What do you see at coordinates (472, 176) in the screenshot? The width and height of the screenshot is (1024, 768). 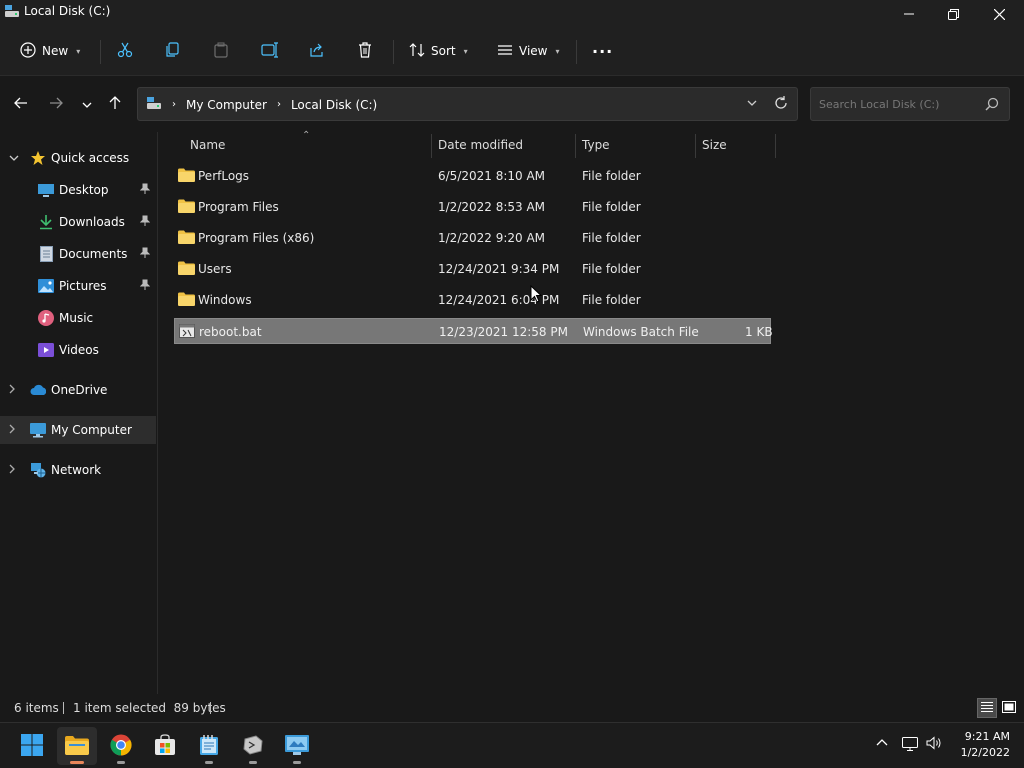 I see `file-row-perflogs: PerfLogs 6/5/2021 8:10 AM File folder` at bounding box center [472, 176].